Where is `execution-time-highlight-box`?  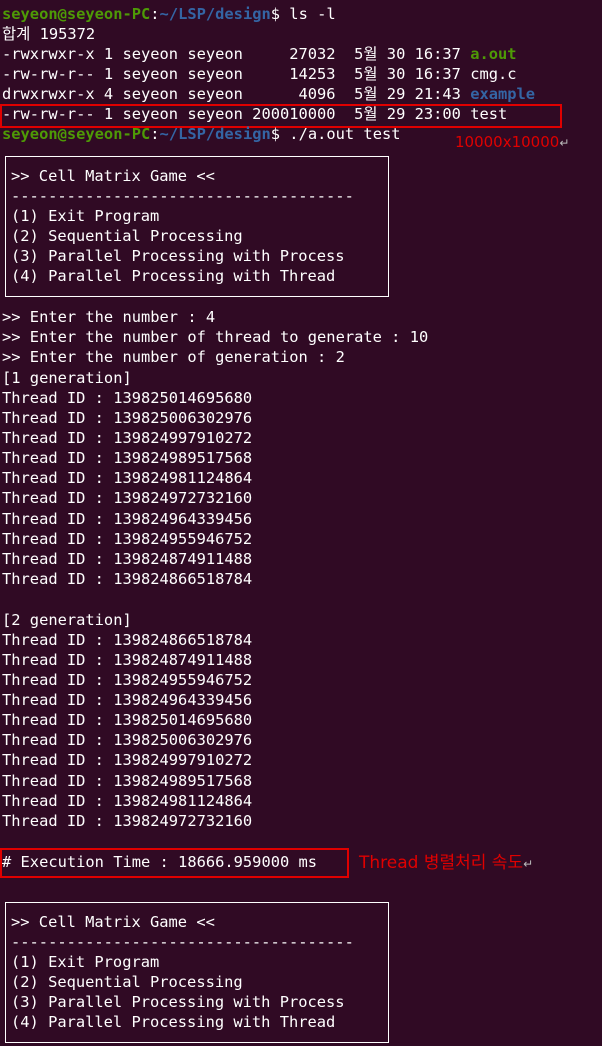 execution-time-highlight-box is located at coordinates (174, 863).